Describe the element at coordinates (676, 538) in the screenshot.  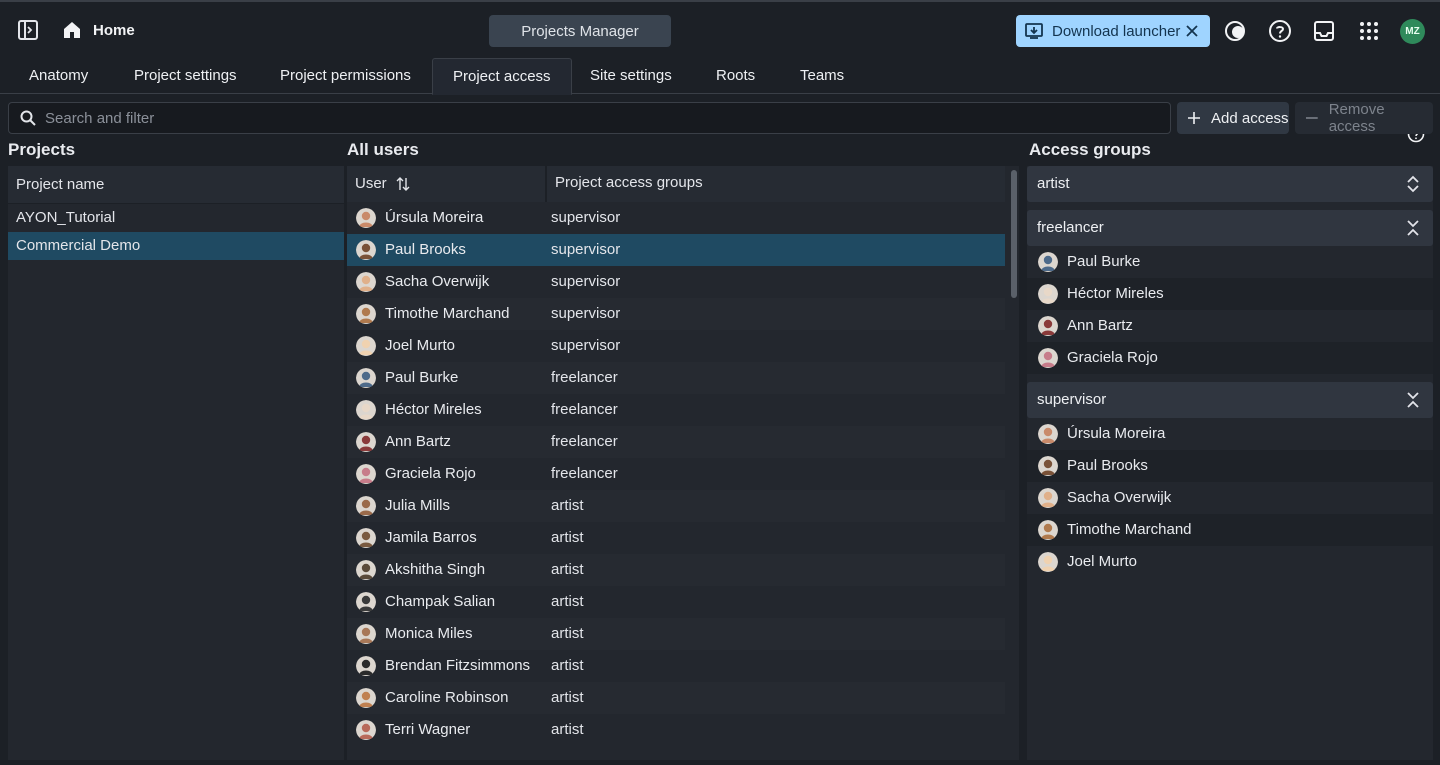
I see `user-row: Jamila Barros artist` at that location.